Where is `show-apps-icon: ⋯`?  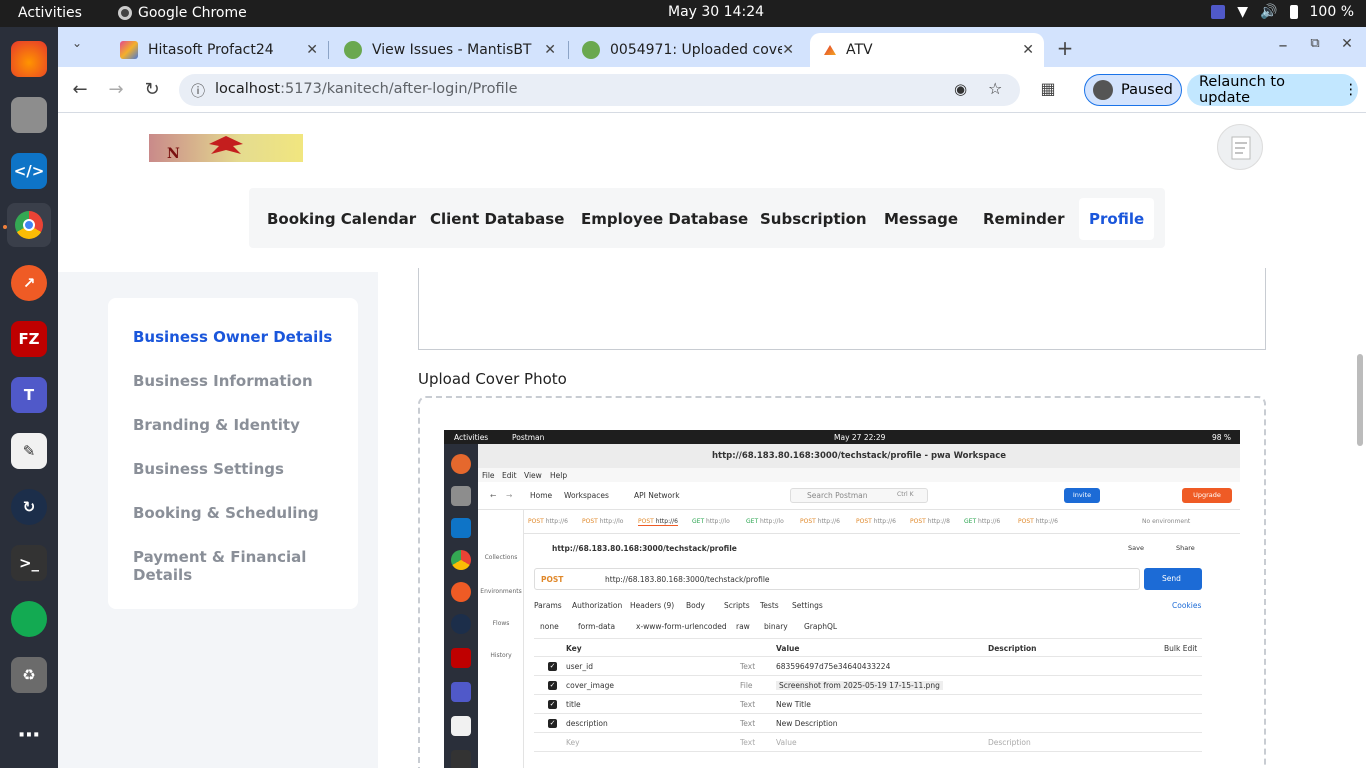
show-apps-icon: ⋯ is located at coordinates (29, 735).